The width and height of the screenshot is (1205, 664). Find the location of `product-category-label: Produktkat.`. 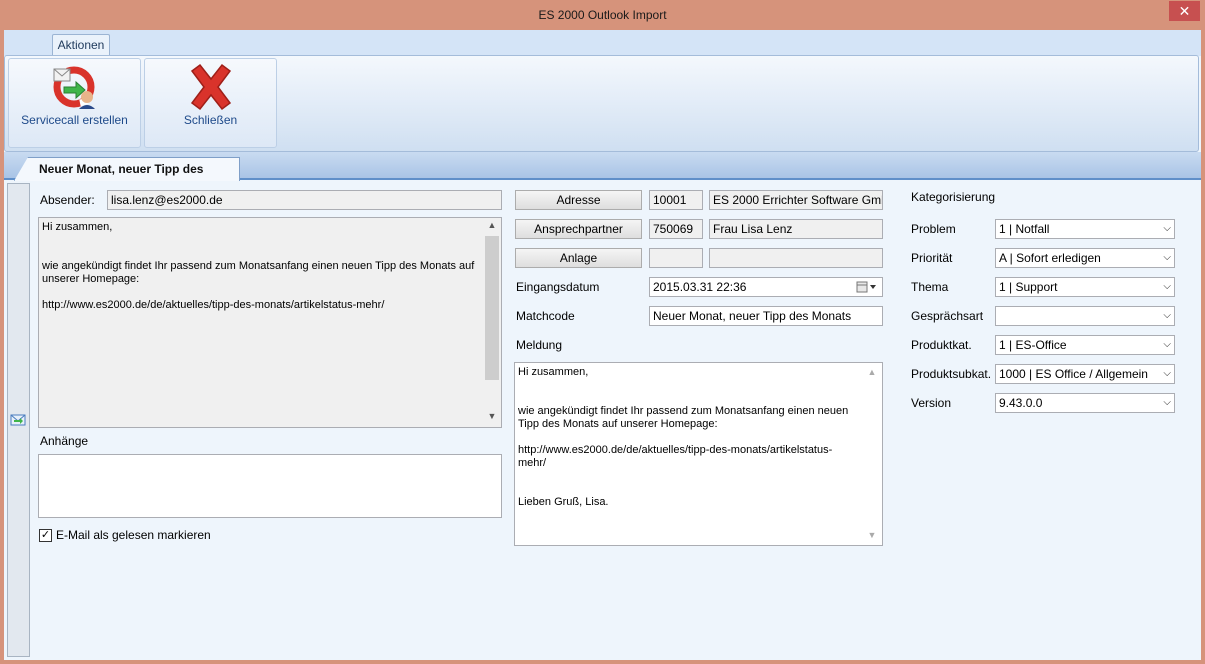

product-category-label: Produktkat. is located at coordinates (941, 345).